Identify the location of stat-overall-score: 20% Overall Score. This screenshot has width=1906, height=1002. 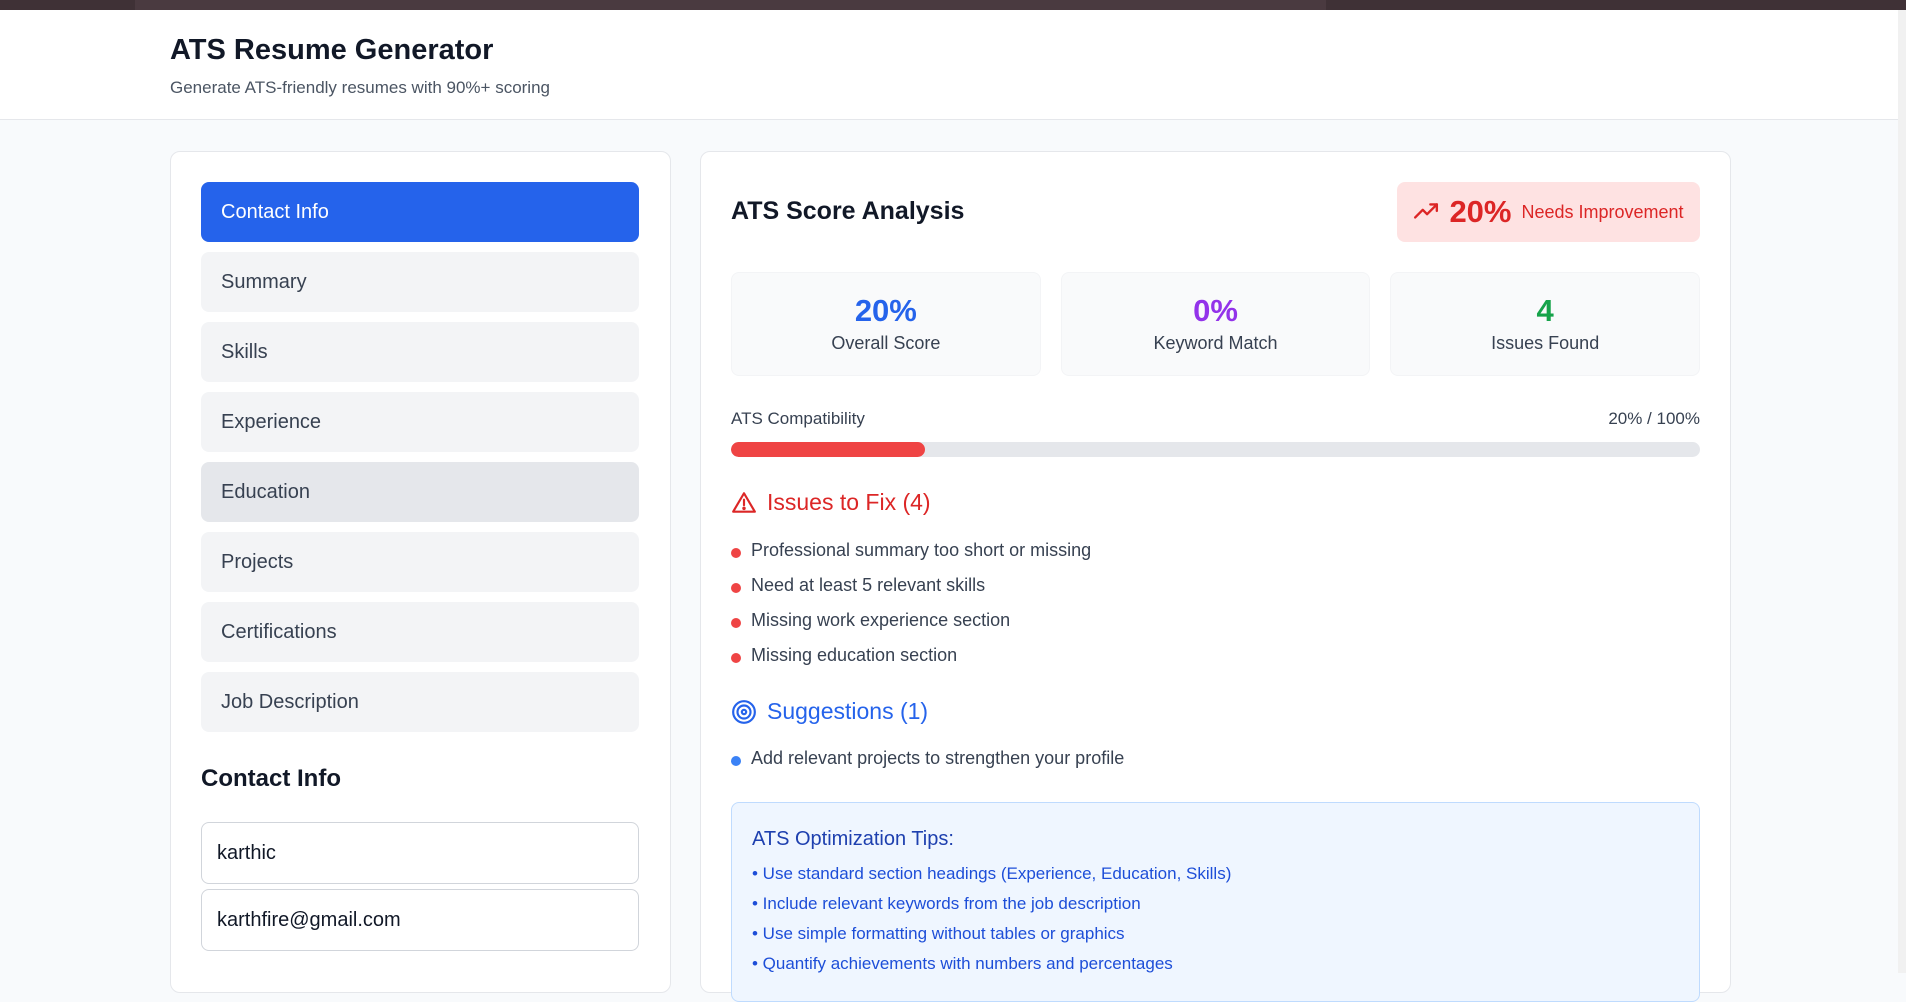
(886, 324).